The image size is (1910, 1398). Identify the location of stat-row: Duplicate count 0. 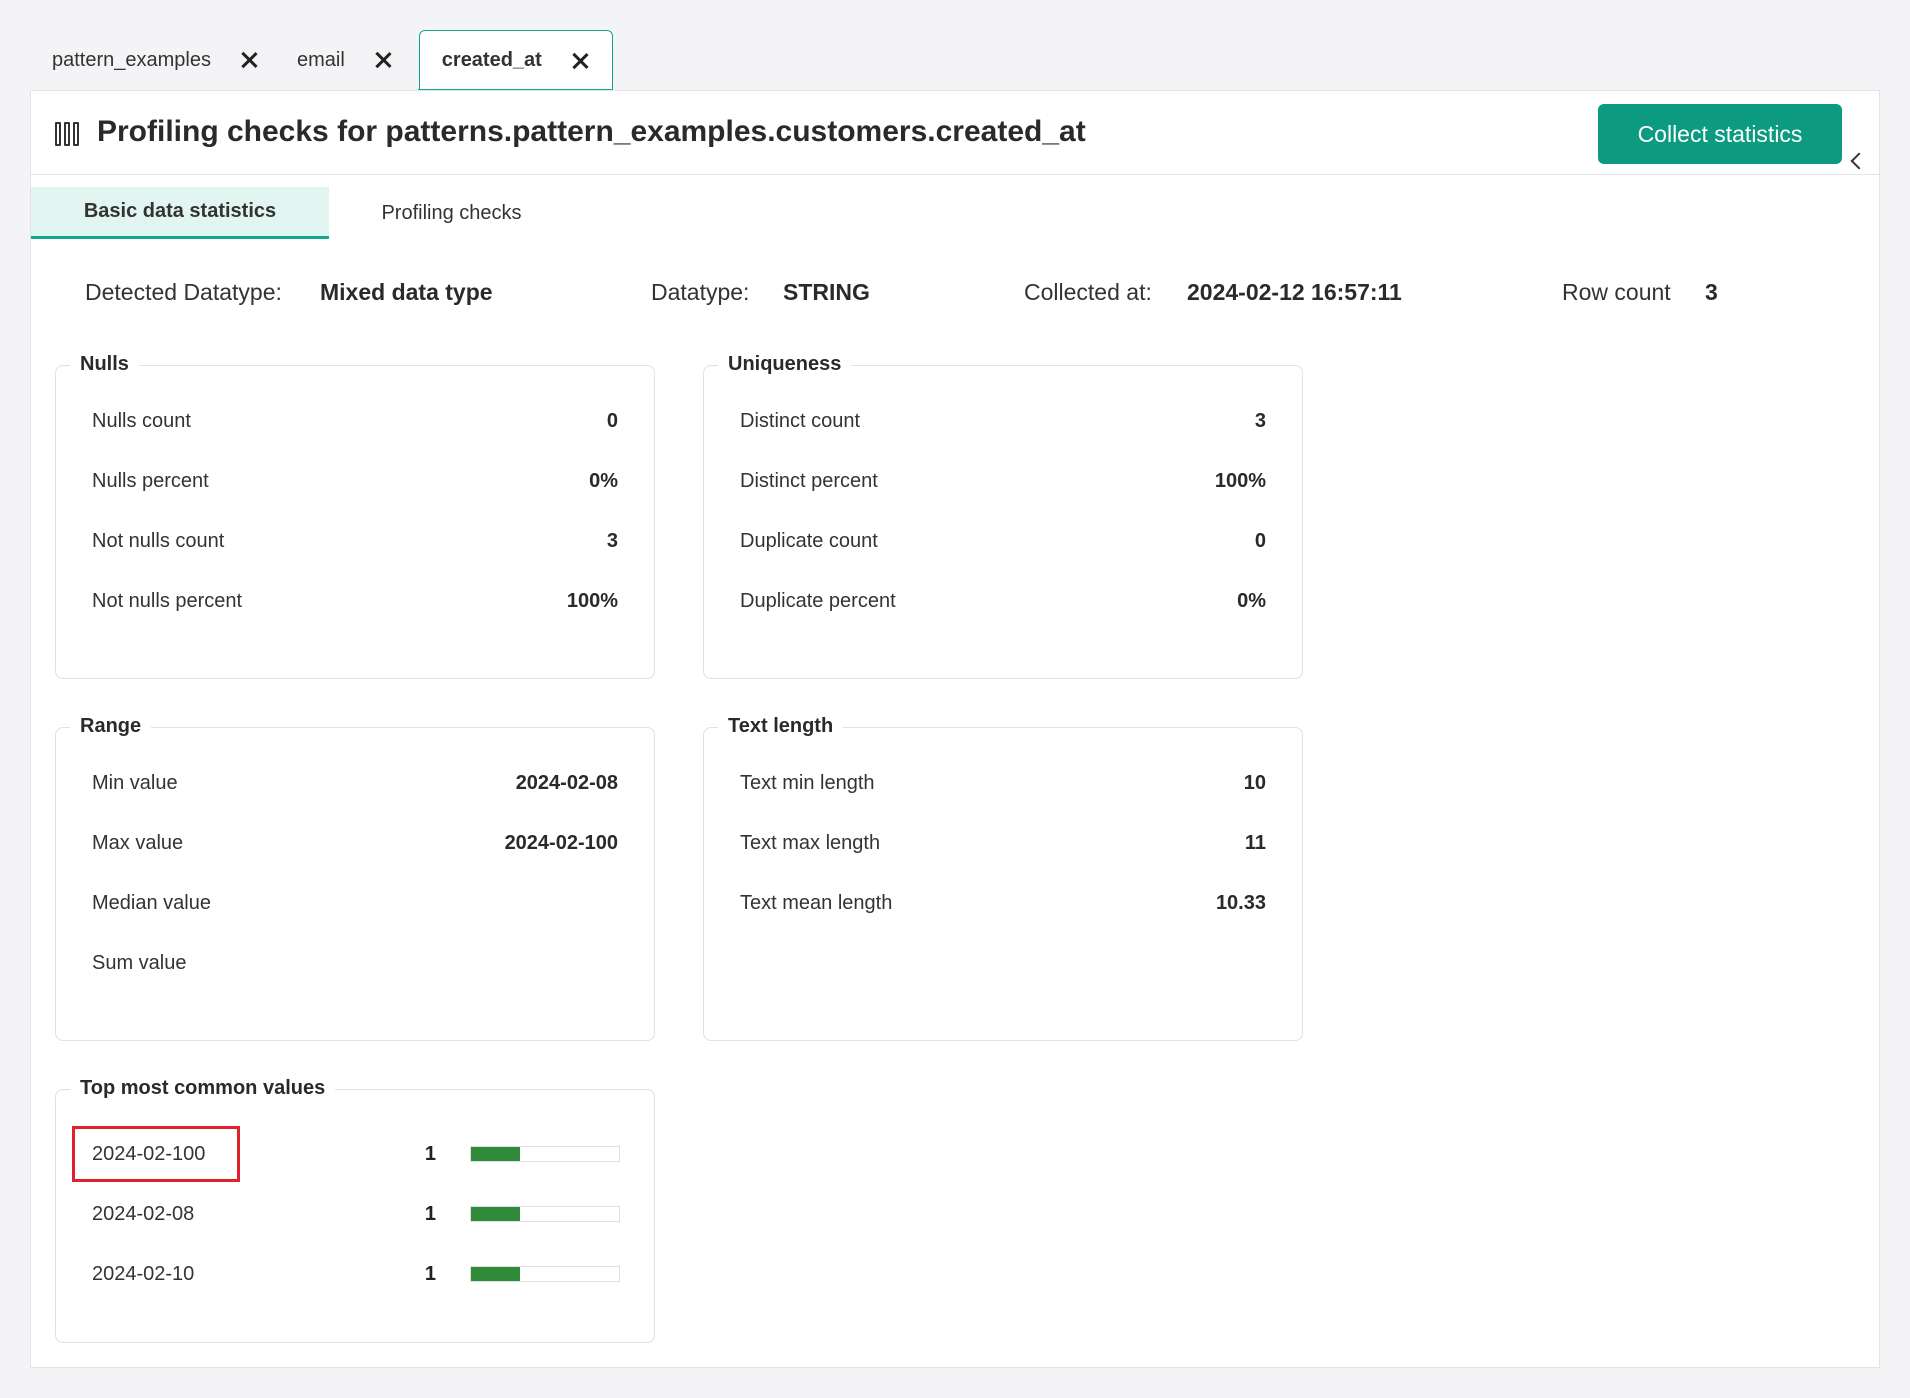
(1003, 541).